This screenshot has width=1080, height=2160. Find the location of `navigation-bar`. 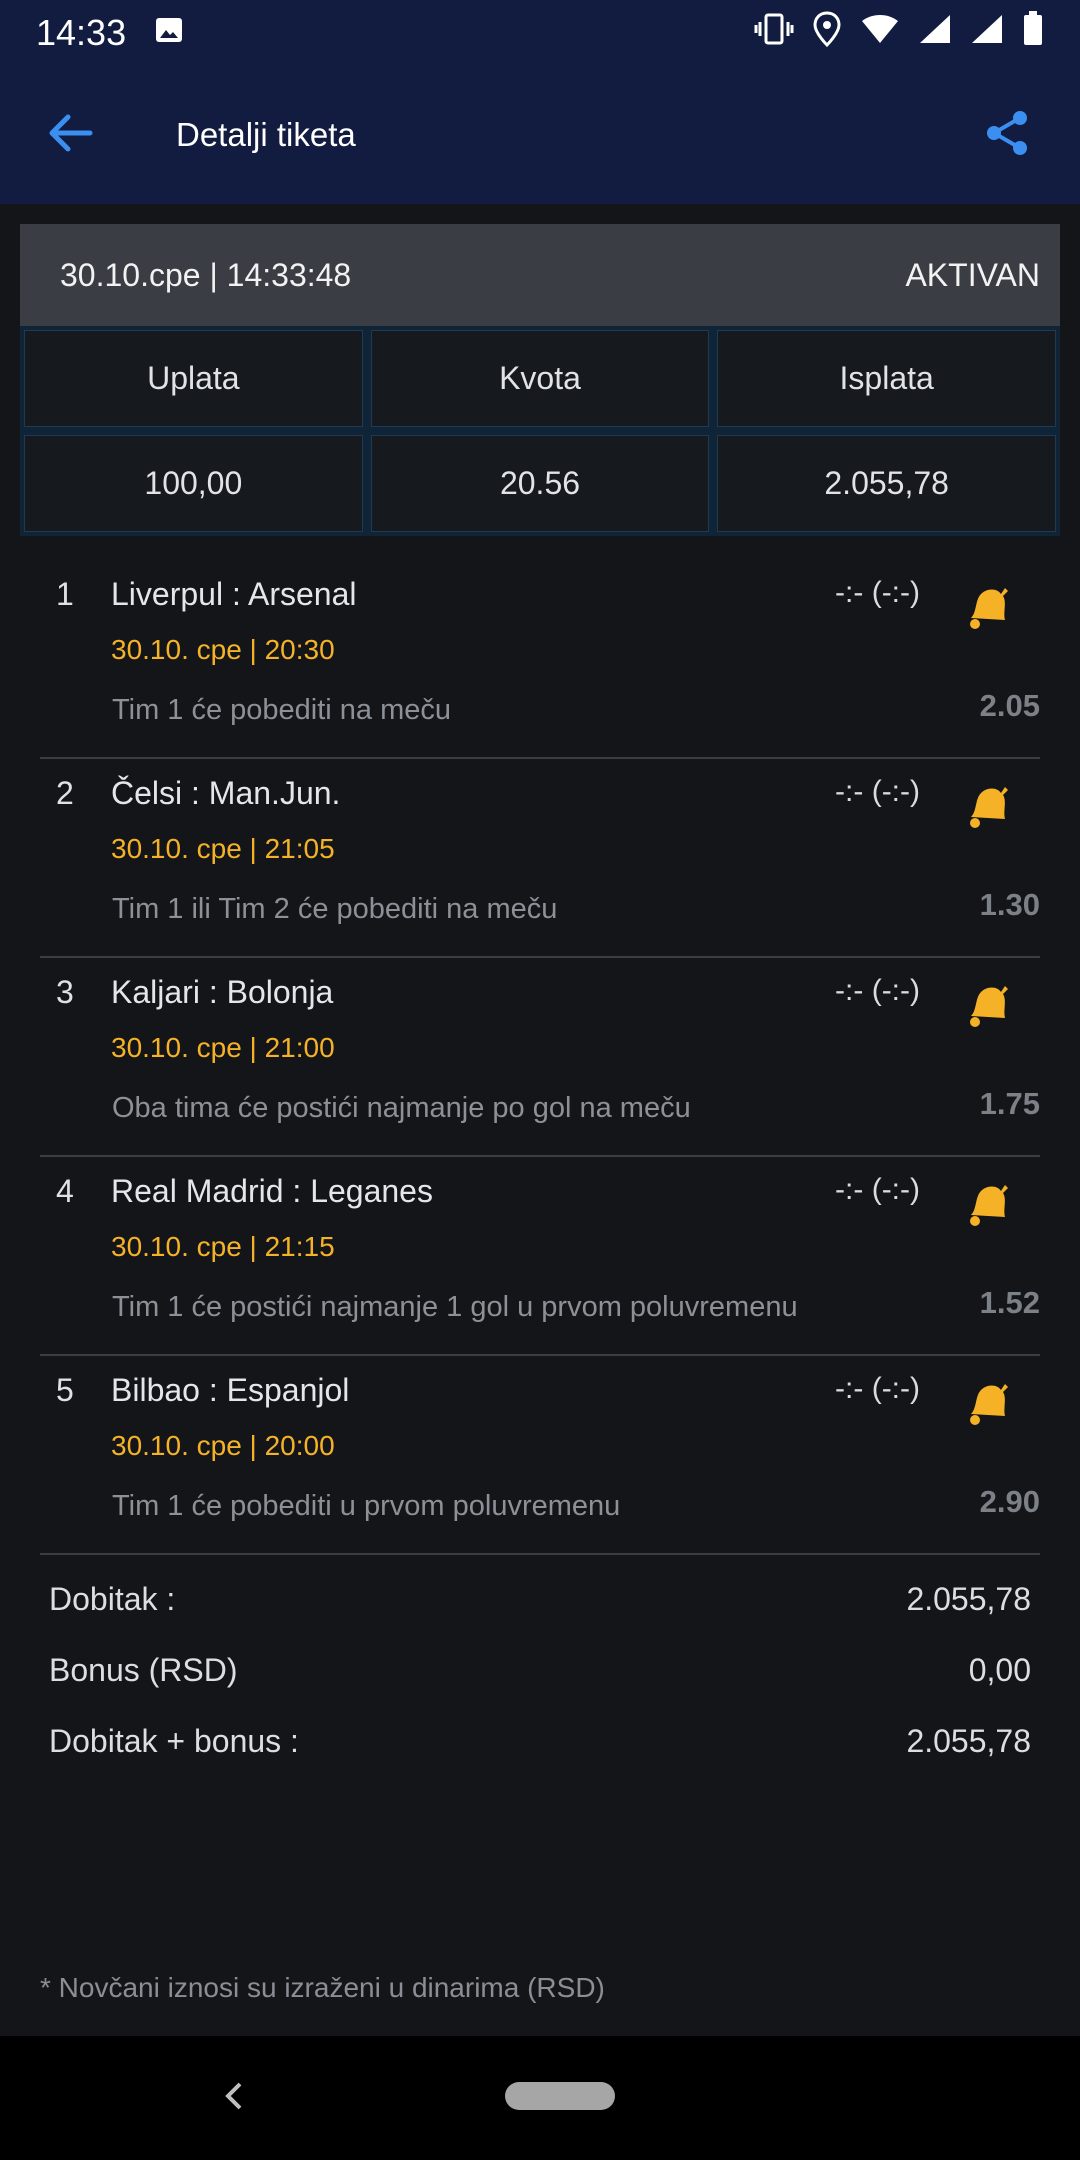

navigation-bar is located at coordinates (540, 2098).